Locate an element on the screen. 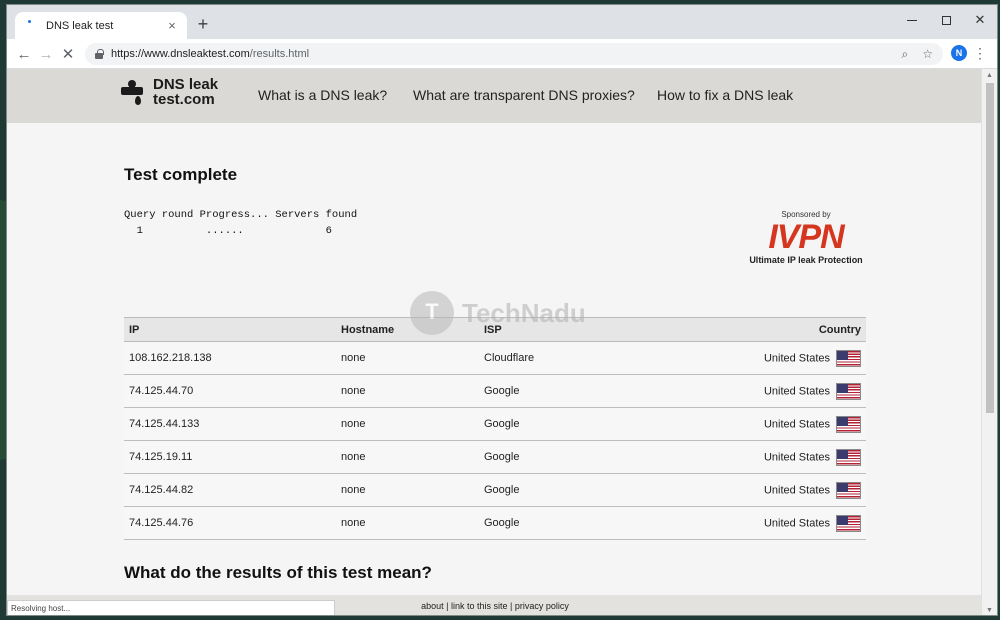  faucet-logo-icon is located at coordinates (133, 92).